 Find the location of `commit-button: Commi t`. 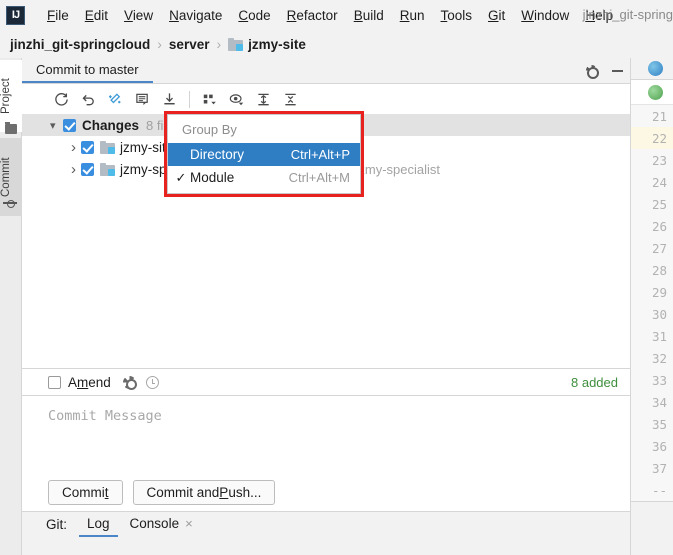

commit-button: Commi t is located at coordinates (85, 492).